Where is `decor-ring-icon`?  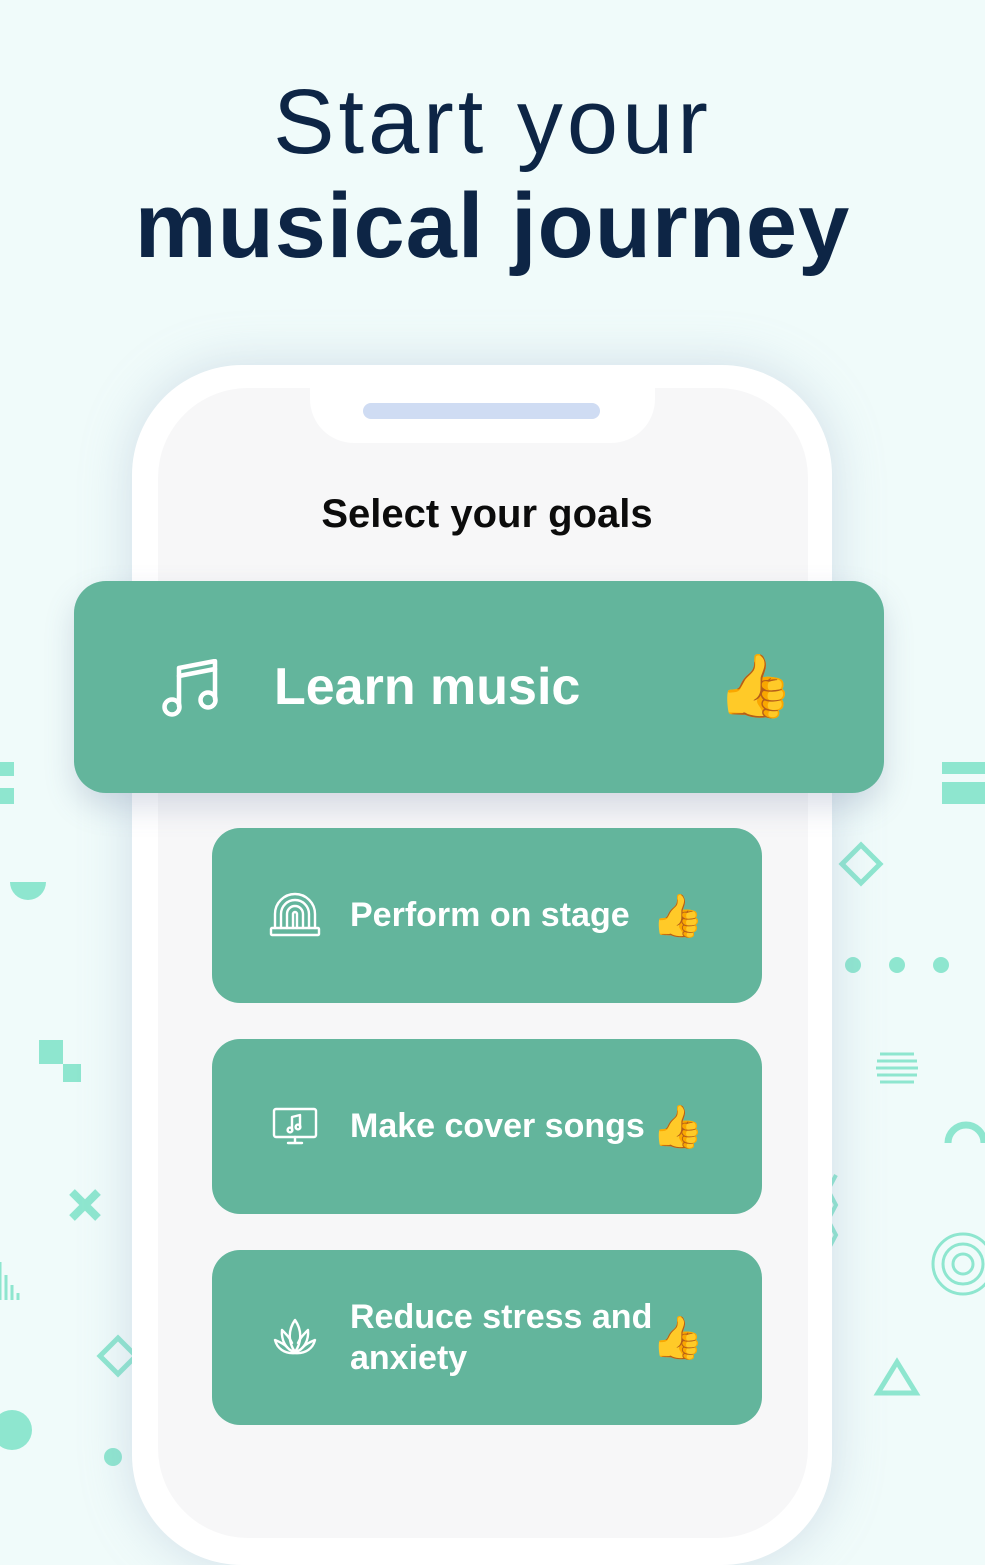 decor-ring-icon is located at coordinates (963, 1264).